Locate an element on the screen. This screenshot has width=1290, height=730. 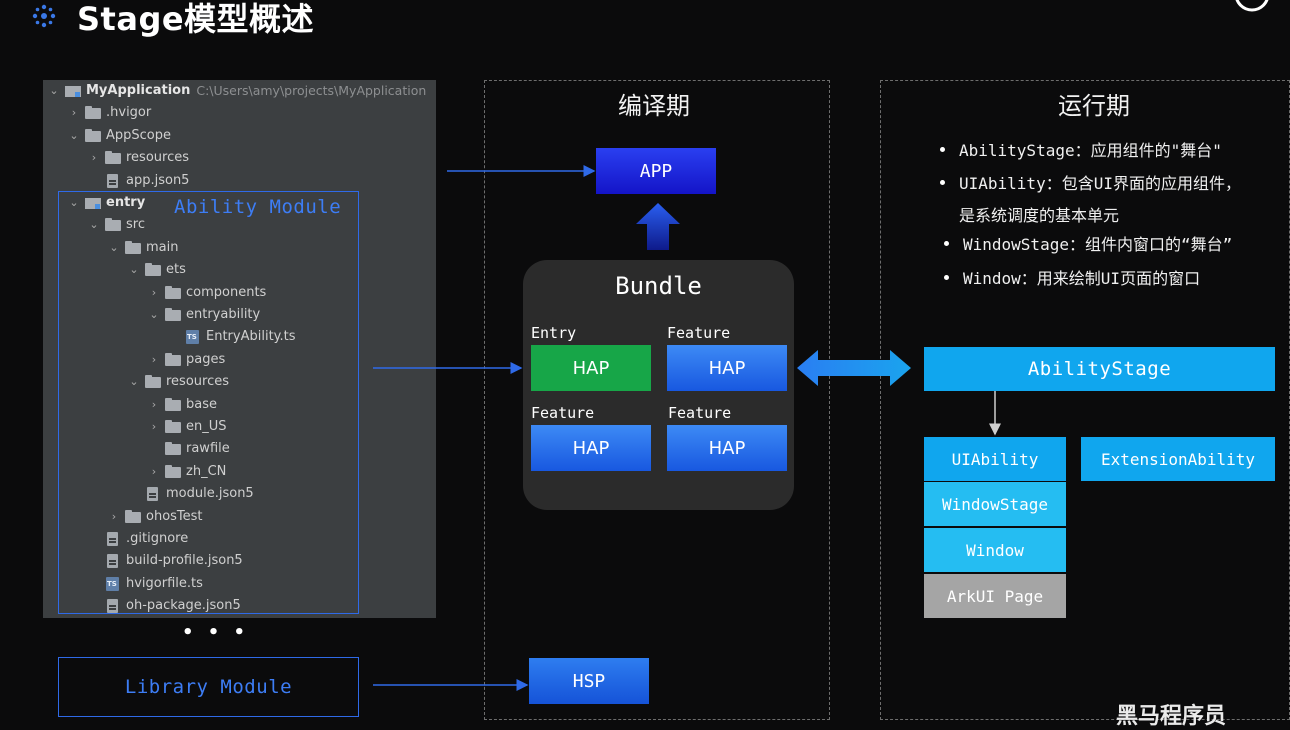
bundle-to-app-arrow is located at coordinates (658, 226).